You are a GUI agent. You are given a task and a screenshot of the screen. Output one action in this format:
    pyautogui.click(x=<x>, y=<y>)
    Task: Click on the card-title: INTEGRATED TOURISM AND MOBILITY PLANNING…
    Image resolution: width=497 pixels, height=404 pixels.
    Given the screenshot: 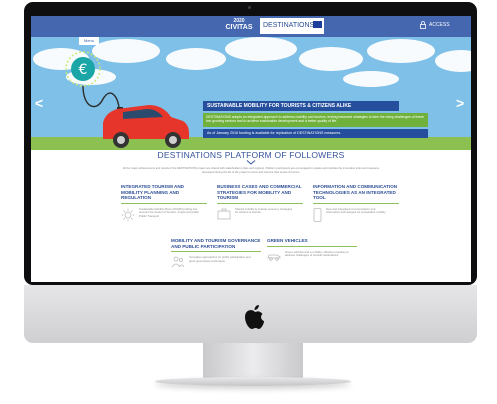 What is the action you would take?
    pyautogui.click(x=152, y=192)
    